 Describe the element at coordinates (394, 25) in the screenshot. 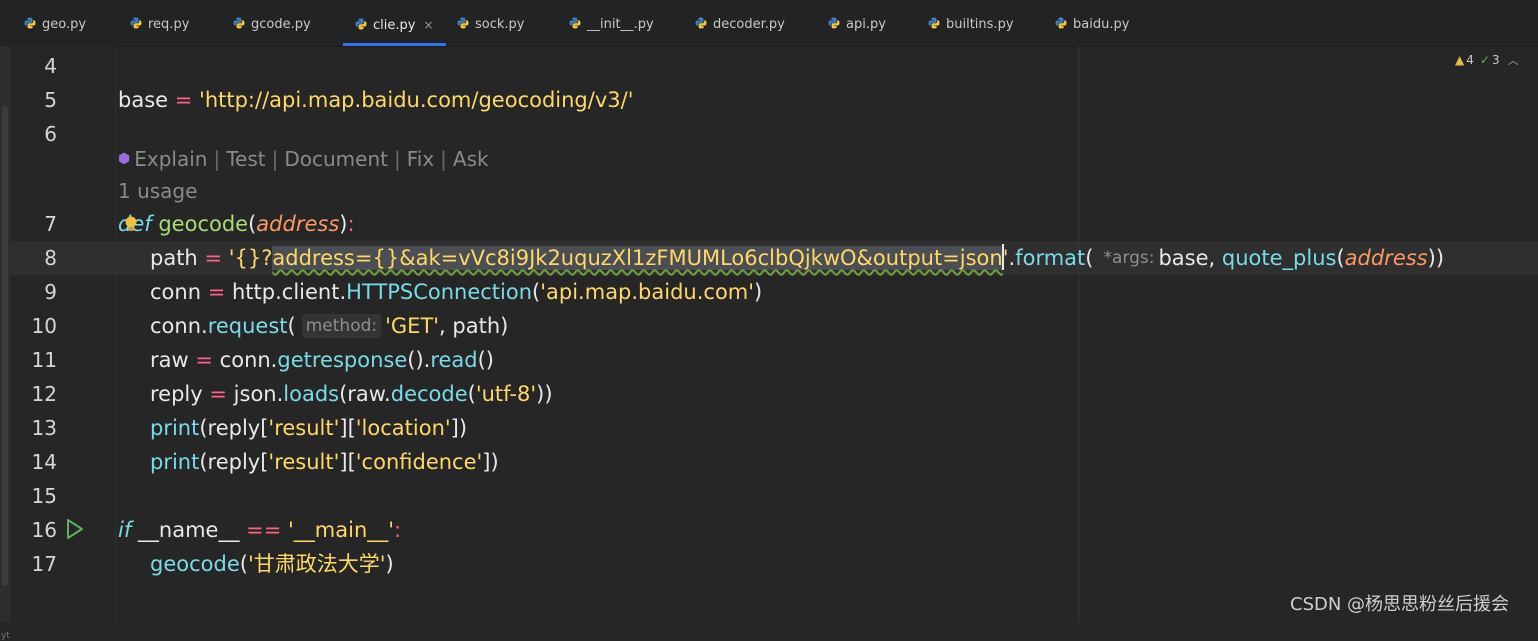

I see `tab-label: clie.py` at that location.